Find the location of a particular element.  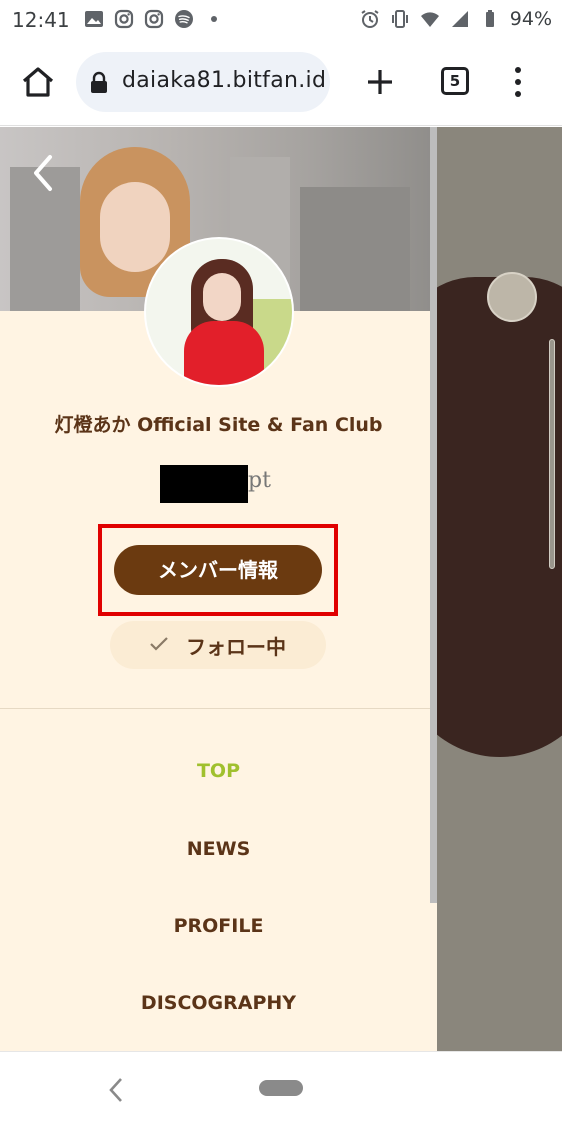

following-button: フォロー中 is located at coordinates (218, 645).